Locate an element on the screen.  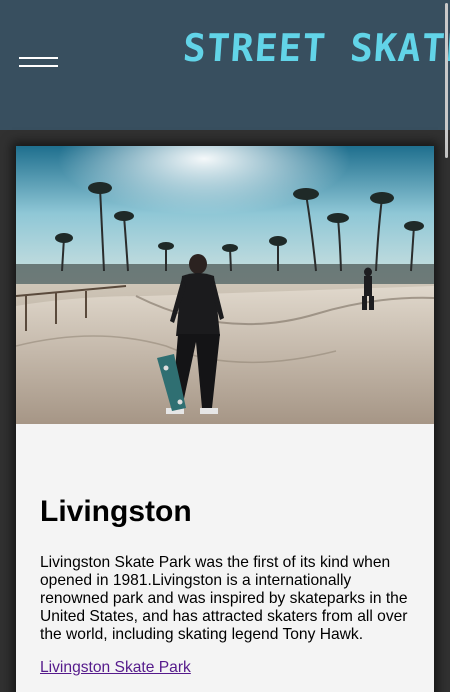
skatepark-link: Livingston Skate Park is located at coordinates (115, 668).